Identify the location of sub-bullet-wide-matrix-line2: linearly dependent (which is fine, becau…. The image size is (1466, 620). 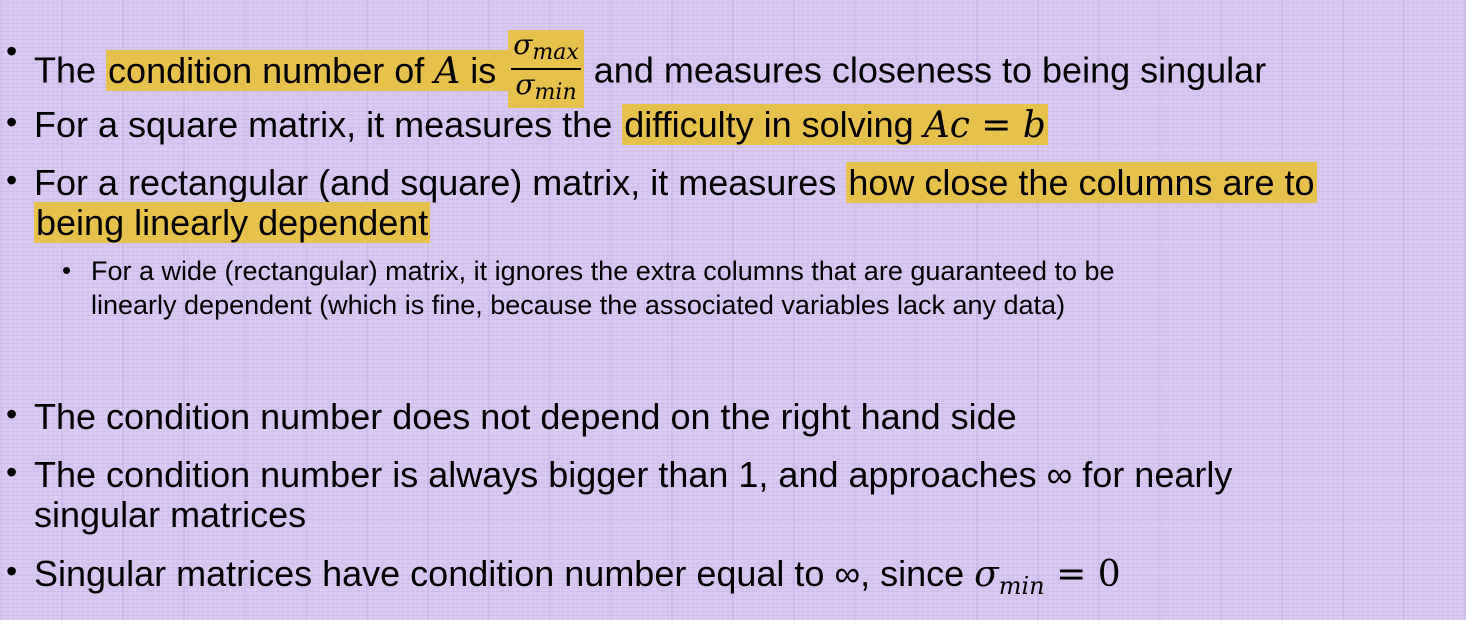
(578, 305).